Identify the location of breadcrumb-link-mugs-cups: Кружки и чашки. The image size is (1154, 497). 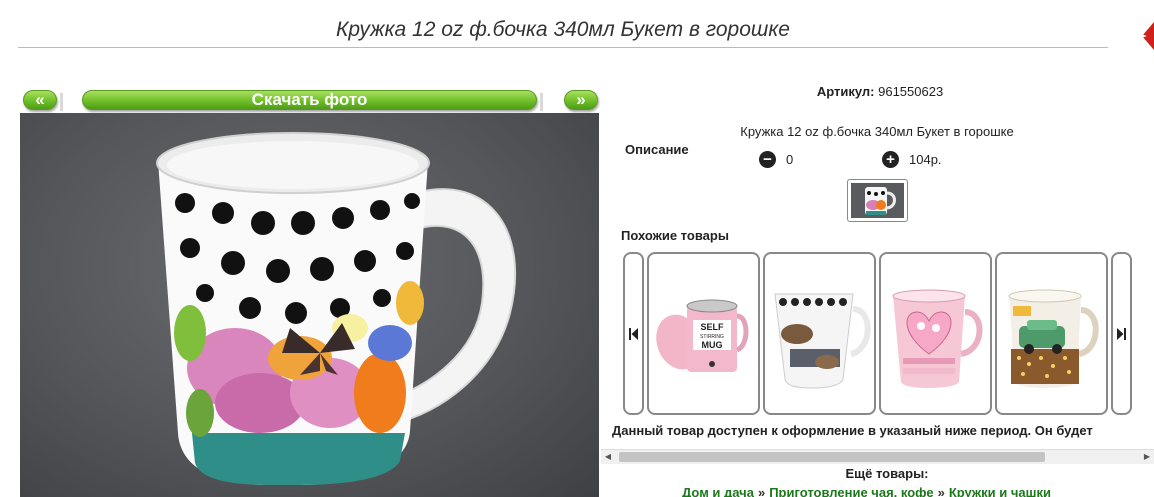
(1000, 491).